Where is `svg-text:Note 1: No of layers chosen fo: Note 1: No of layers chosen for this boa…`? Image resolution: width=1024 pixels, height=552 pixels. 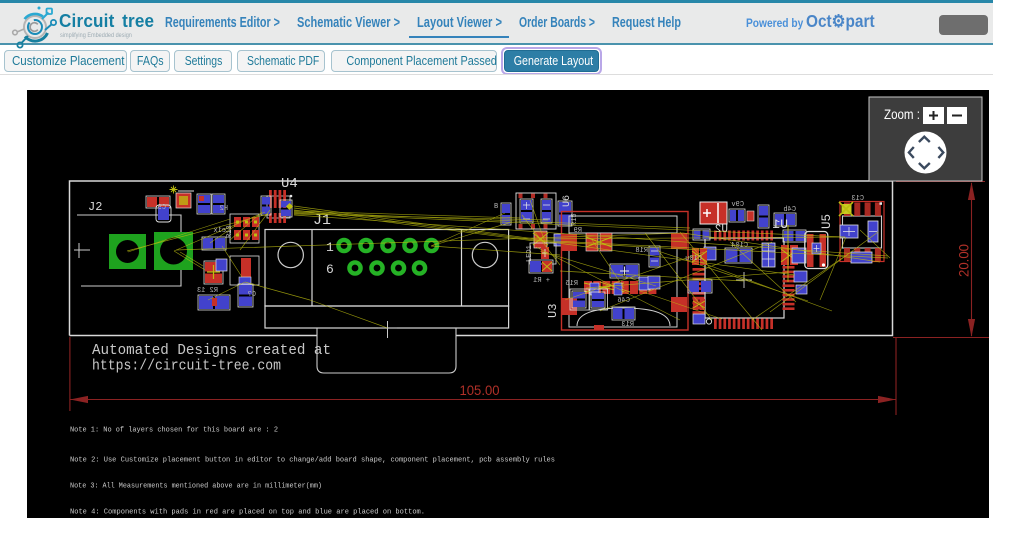
svg-text:Note 1: No of layers chosen fo: Note 1: No of layers chosen for this boa… is located at coordinates (174, 431).